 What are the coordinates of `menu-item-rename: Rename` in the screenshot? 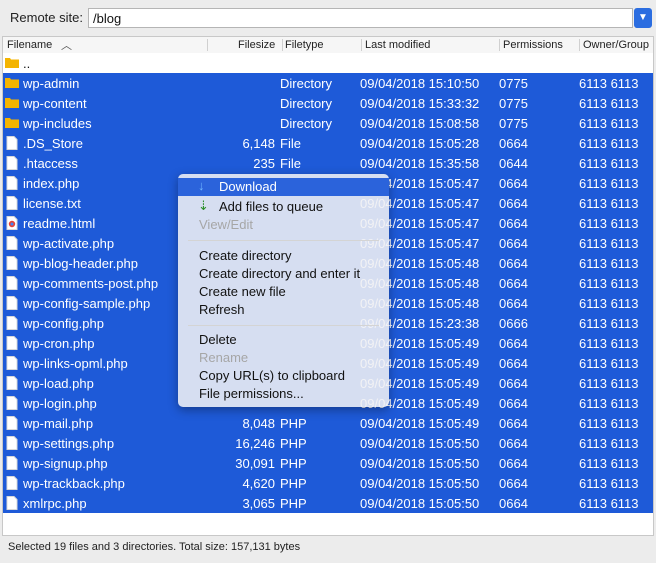 It's located at (224, 357).